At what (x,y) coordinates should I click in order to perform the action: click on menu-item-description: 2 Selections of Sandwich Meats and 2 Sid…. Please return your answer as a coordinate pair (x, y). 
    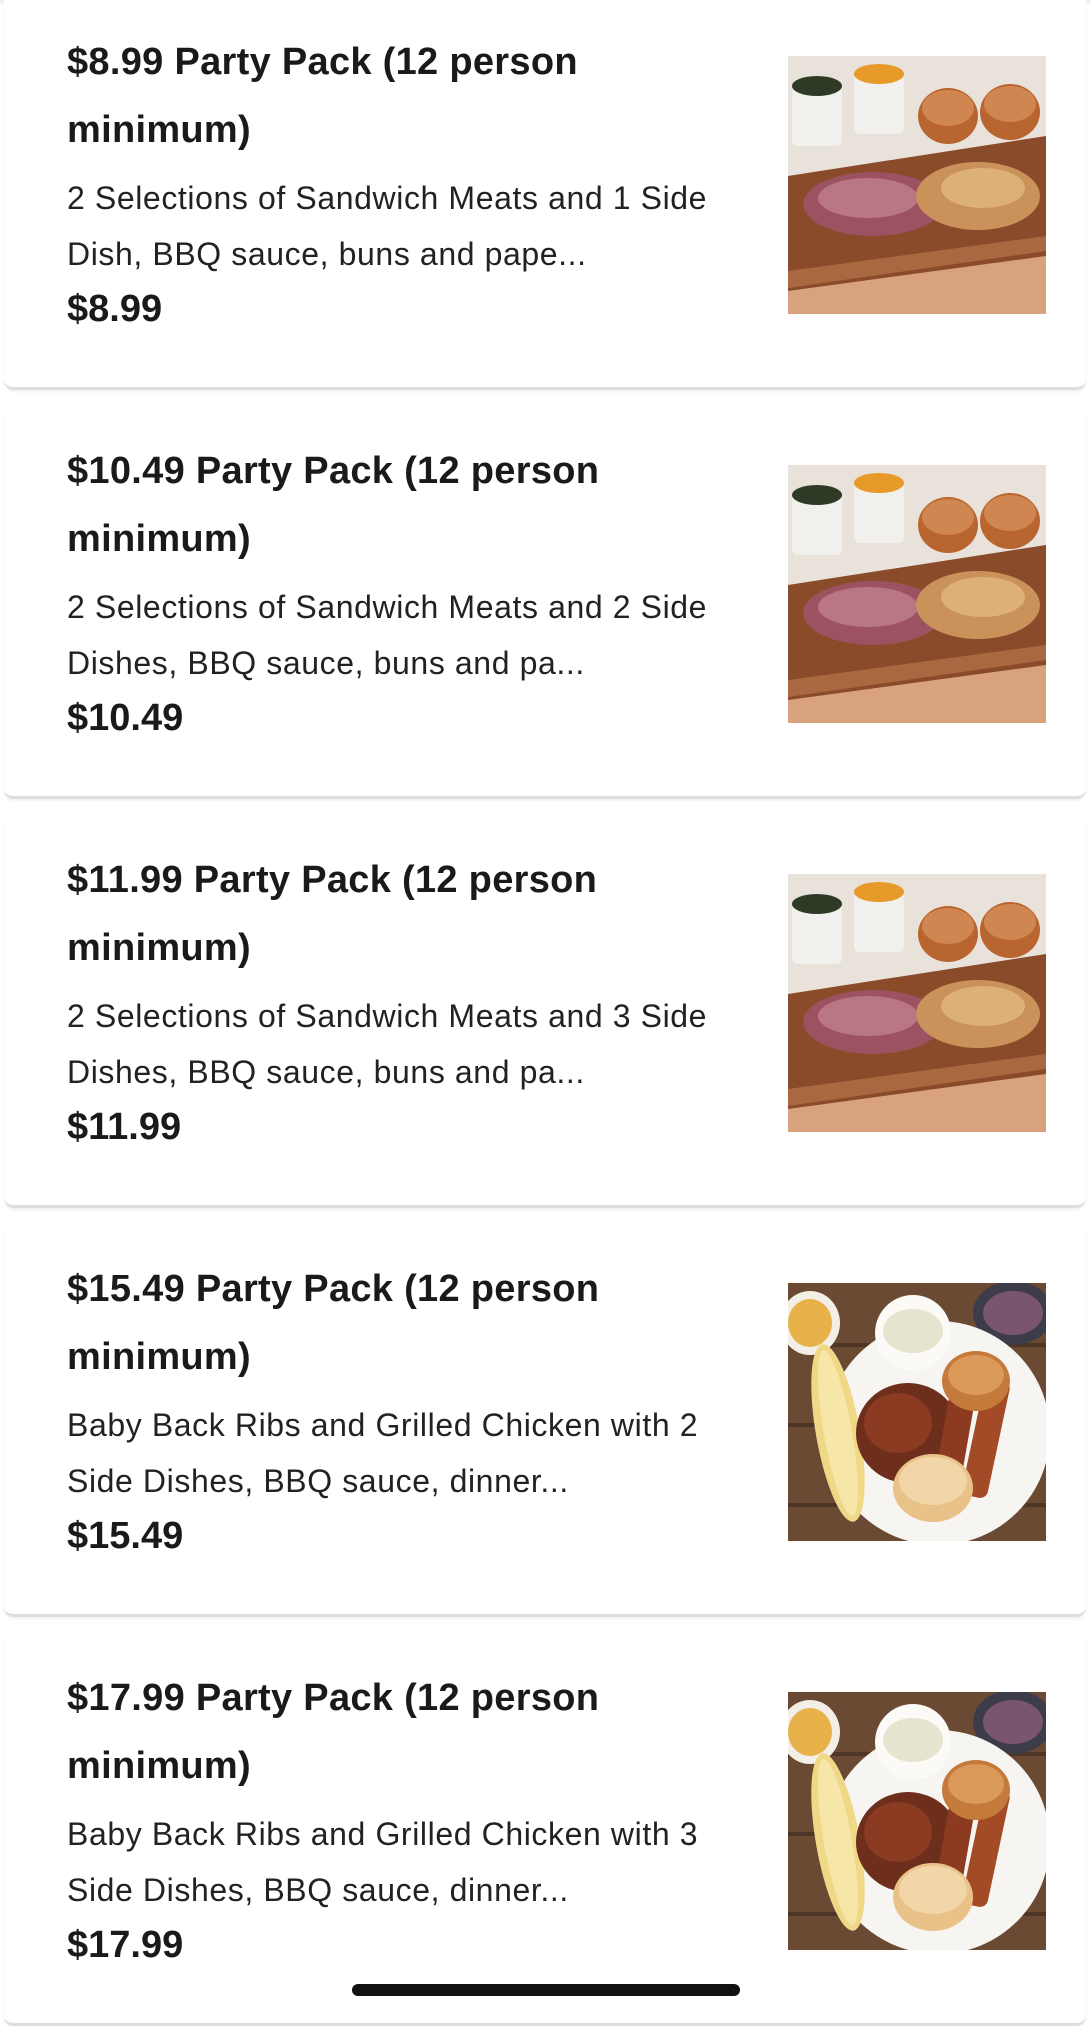
    Looking at the image, I should click on (387, 635).